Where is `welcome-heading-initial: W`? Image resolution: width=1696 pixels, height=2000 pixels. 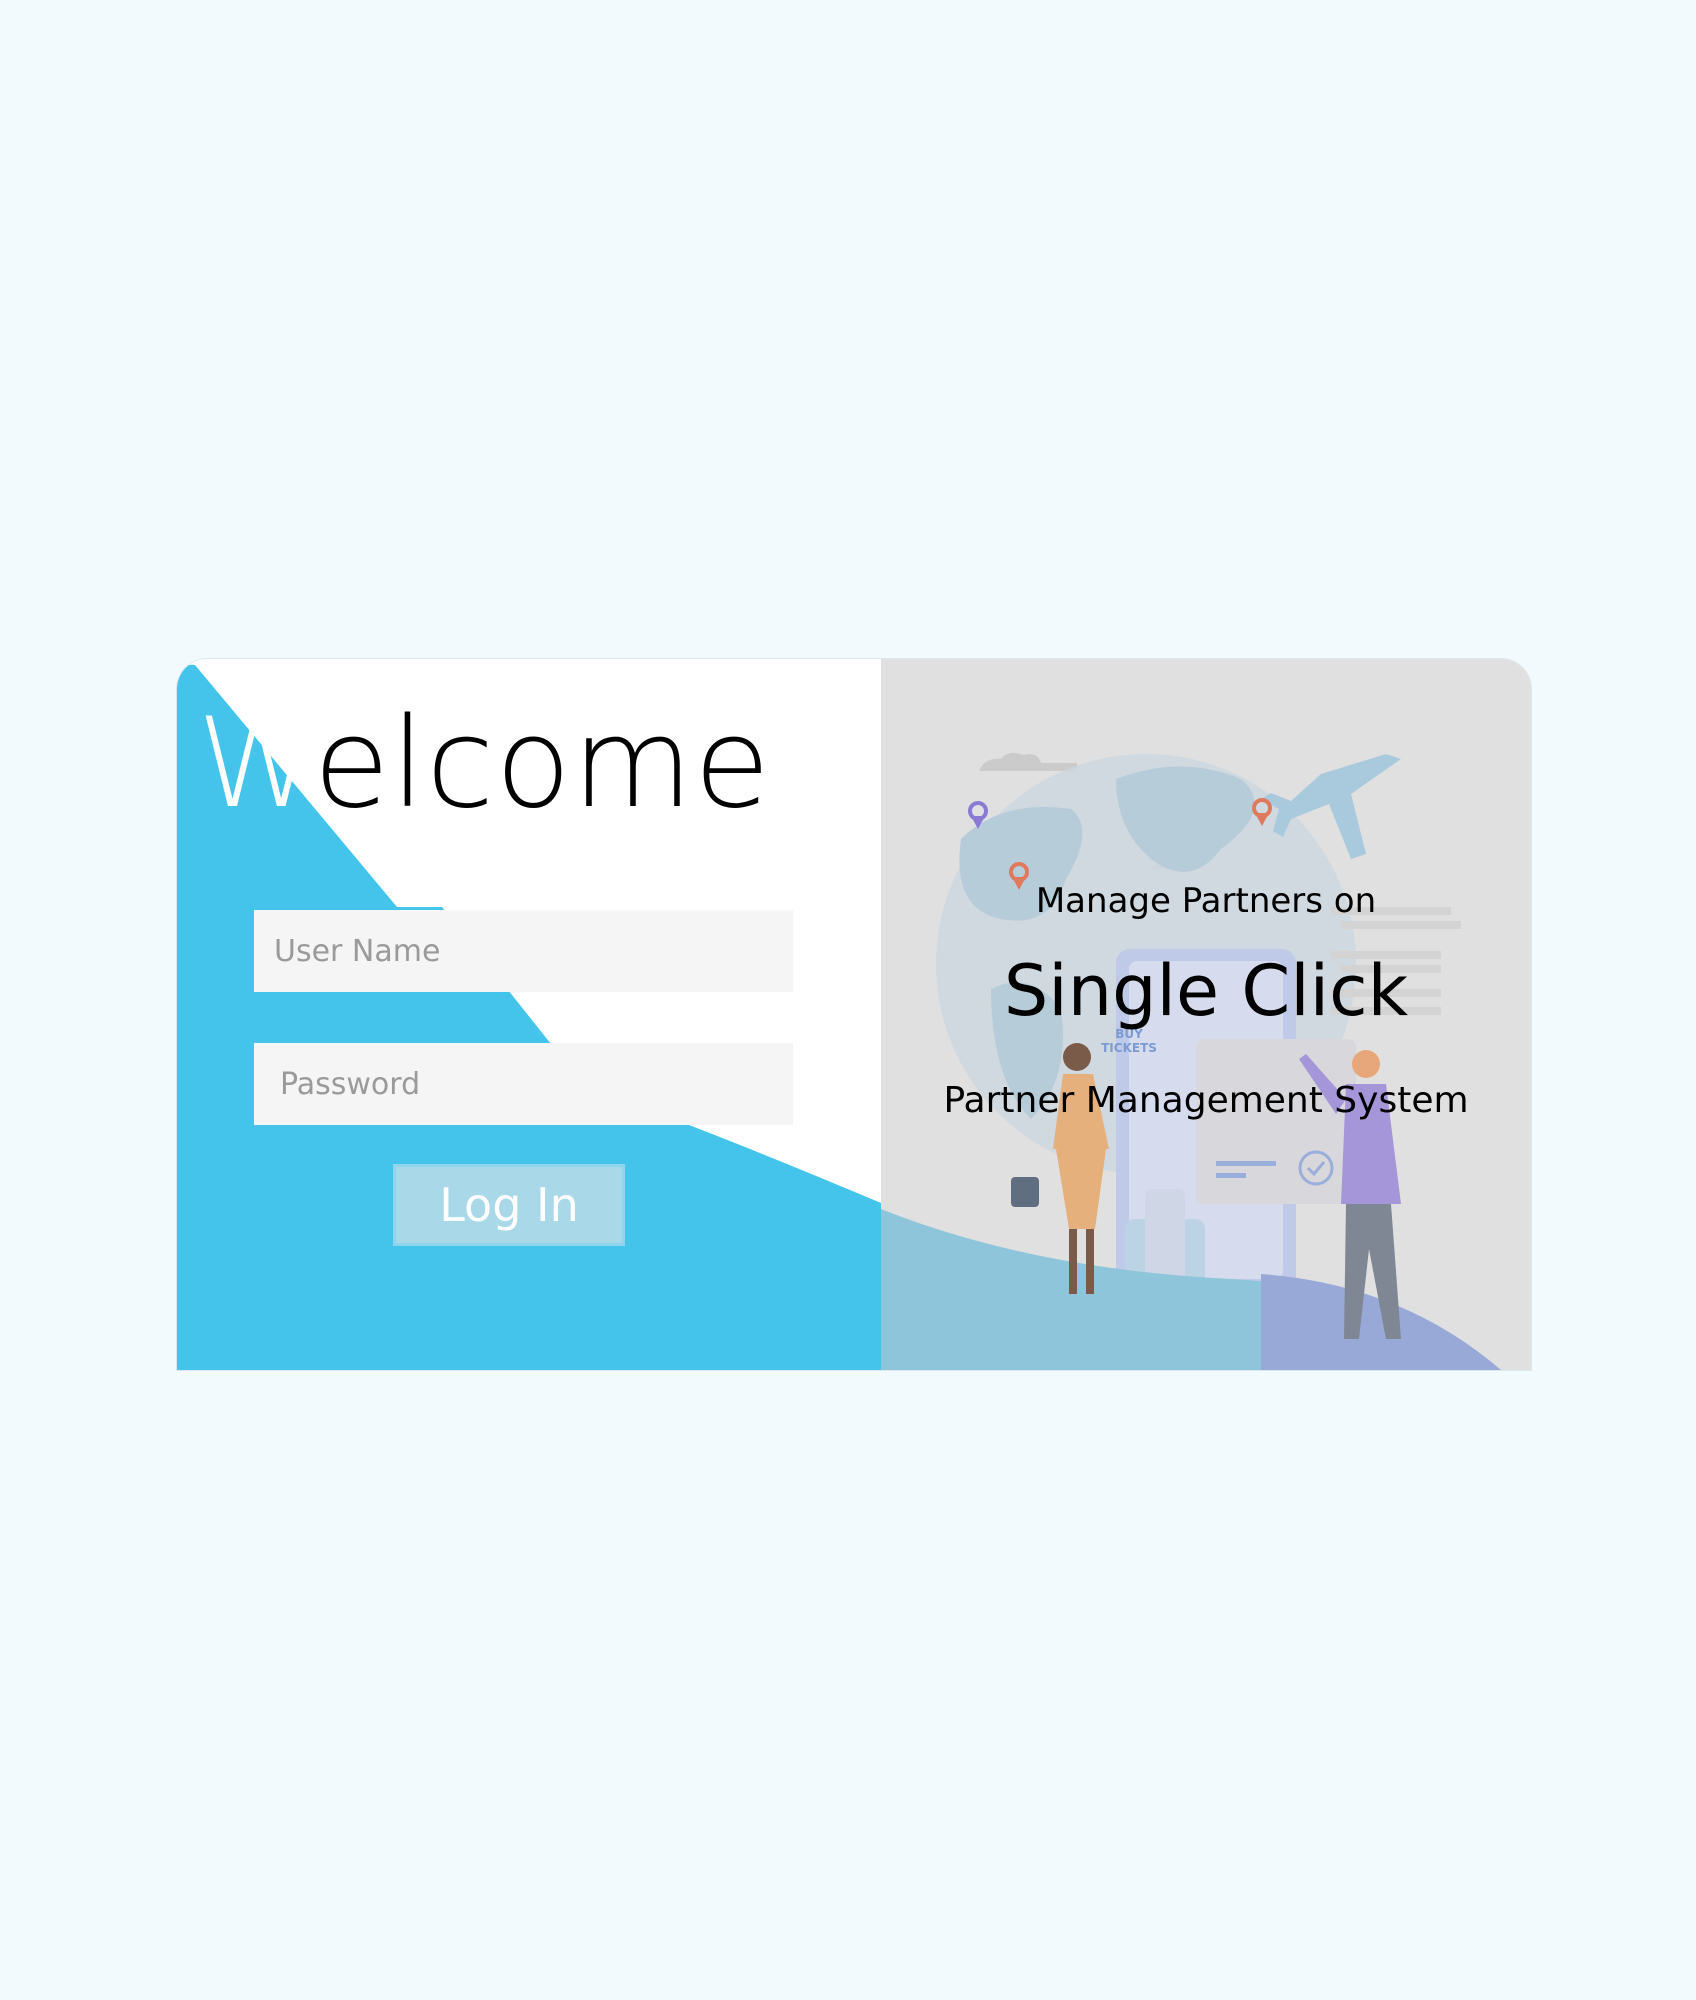
welcome-heading-initial: W is located at coordinates (255, 764).